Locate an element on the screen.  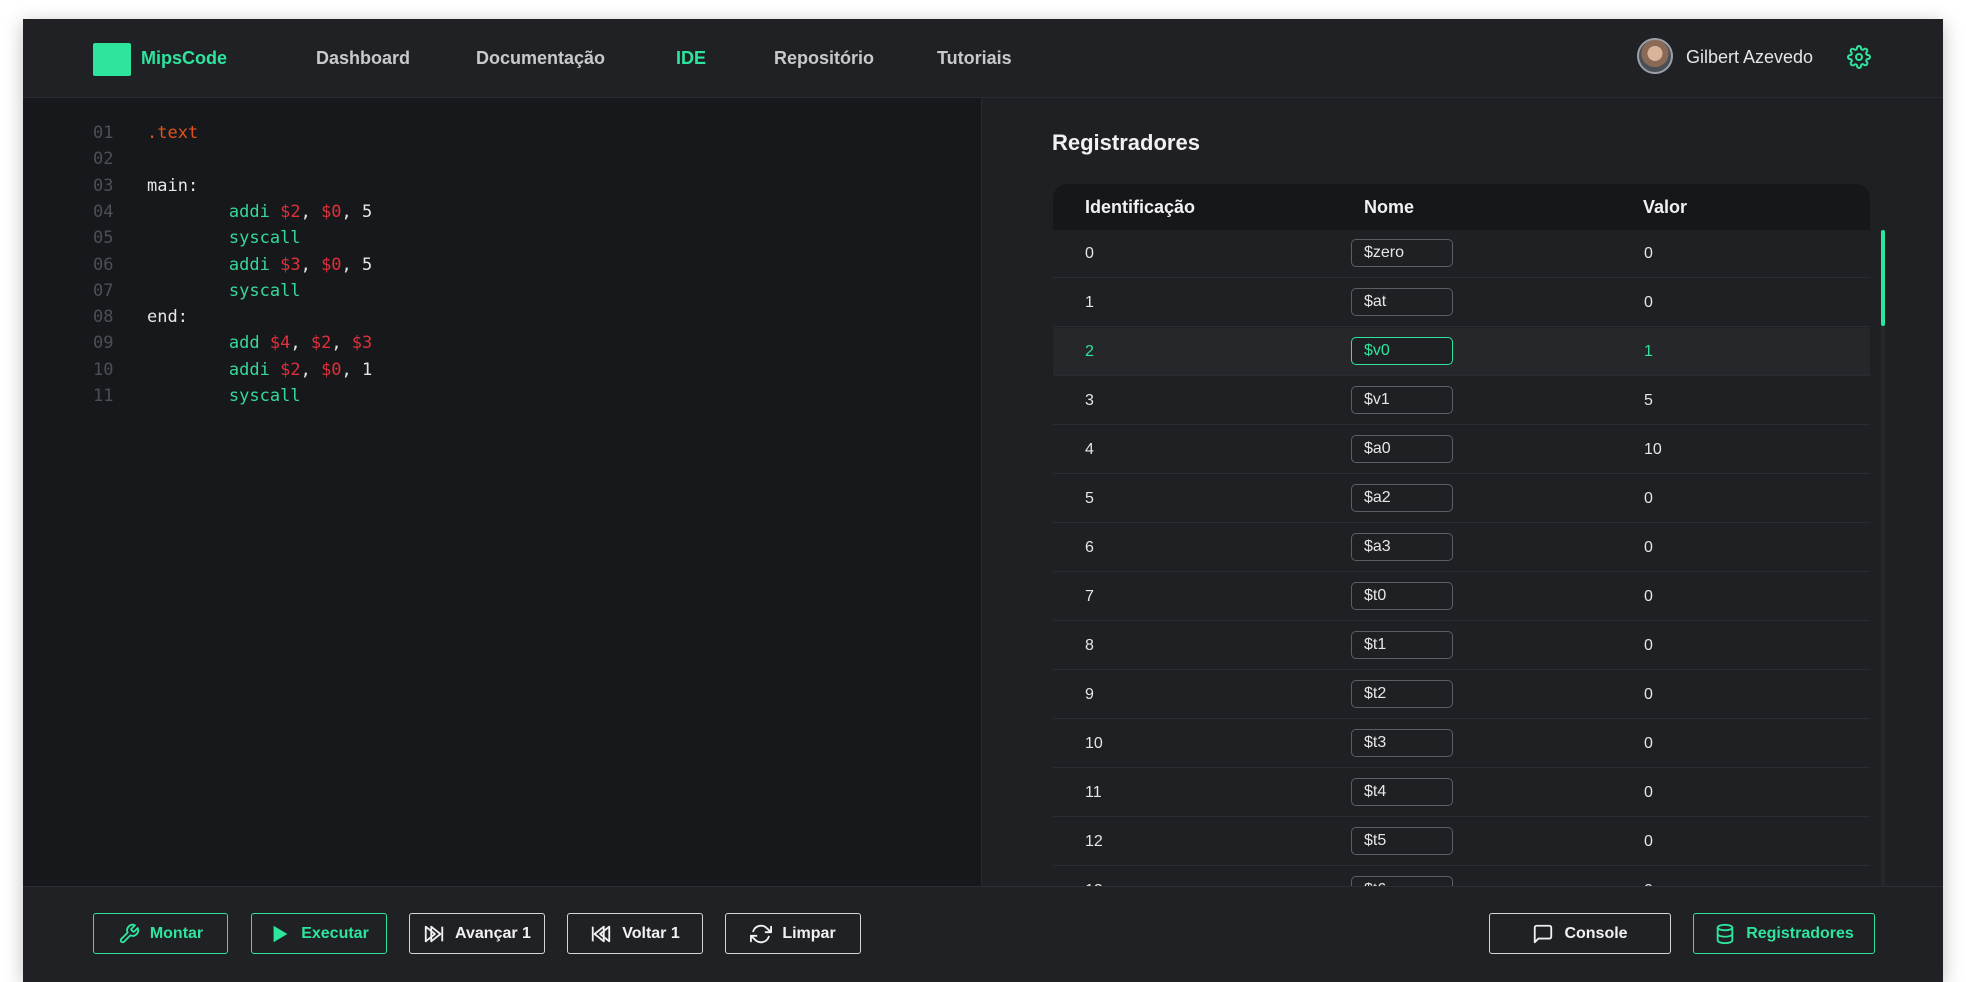
register-name-field: $a2 is located at coordinates (1402, 498).